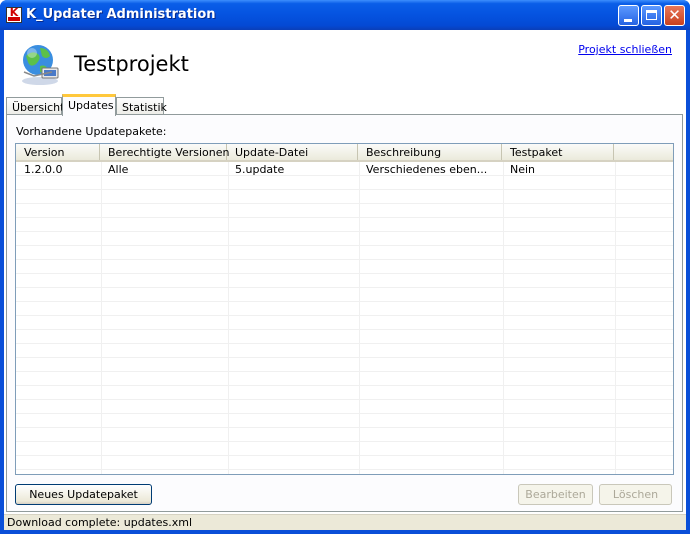  I want to click on status-text: Download complete: updates.xml, so click(100, 522).